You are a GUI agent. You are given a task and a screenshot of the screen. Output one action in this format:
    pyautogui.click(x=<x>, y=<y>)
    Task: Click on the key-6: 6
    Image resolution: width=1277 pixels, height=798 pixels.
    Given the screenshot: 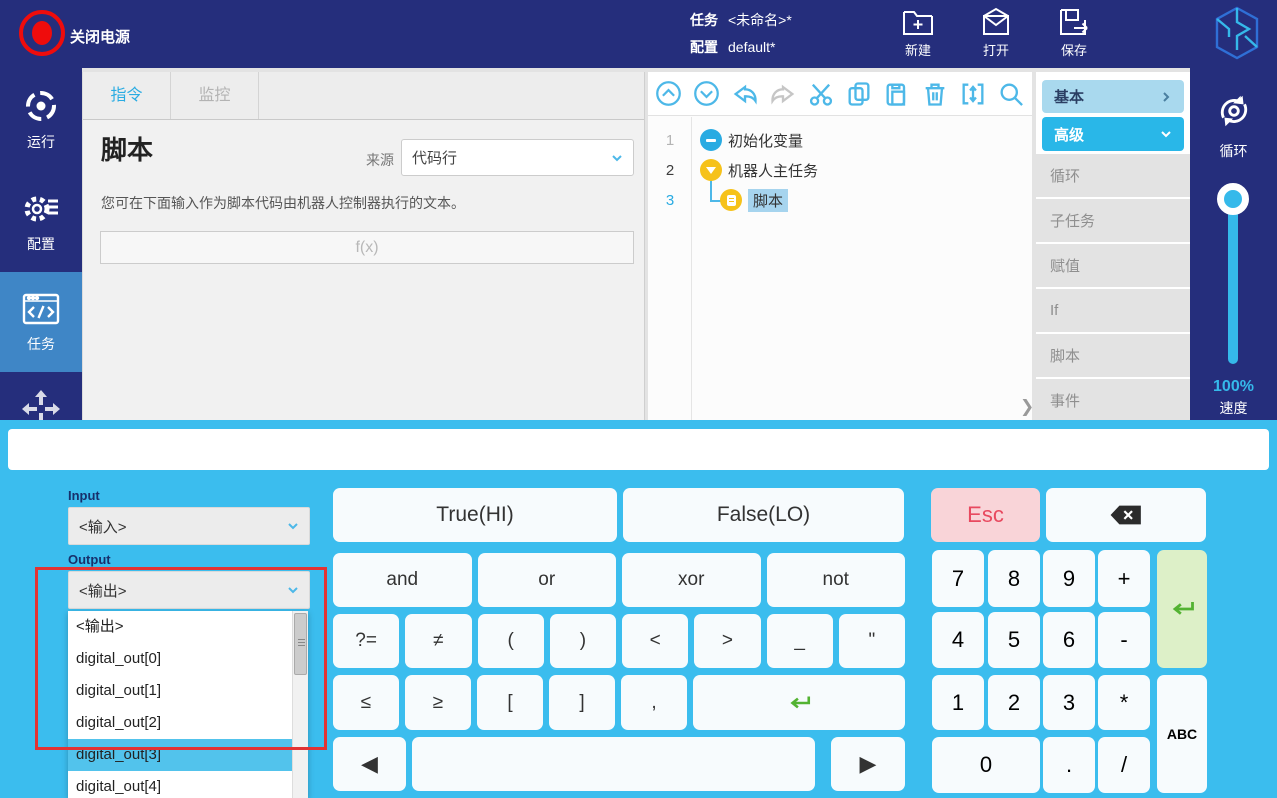 What is the action you would take?
    pyautogui.click(x=1069, y=640)
    